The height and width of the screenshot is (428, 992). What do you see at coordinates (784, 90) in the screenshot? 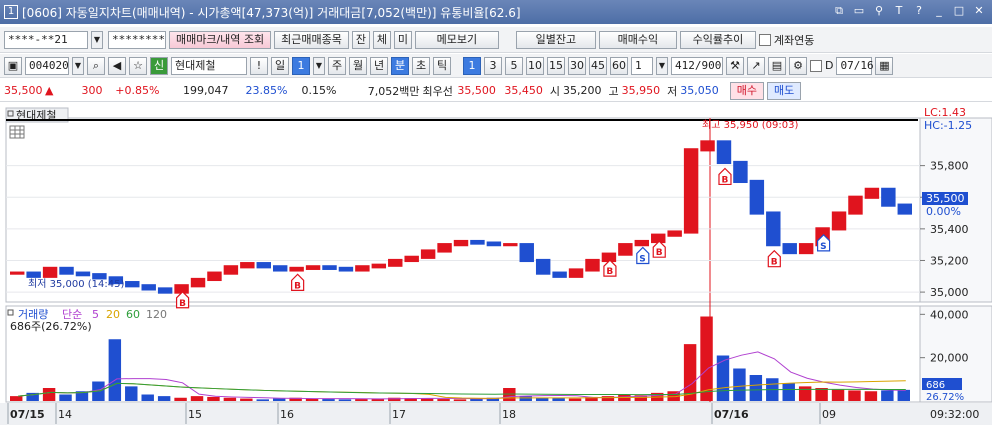
I see `sell-button: 매도` at bounding box center [784, 90].